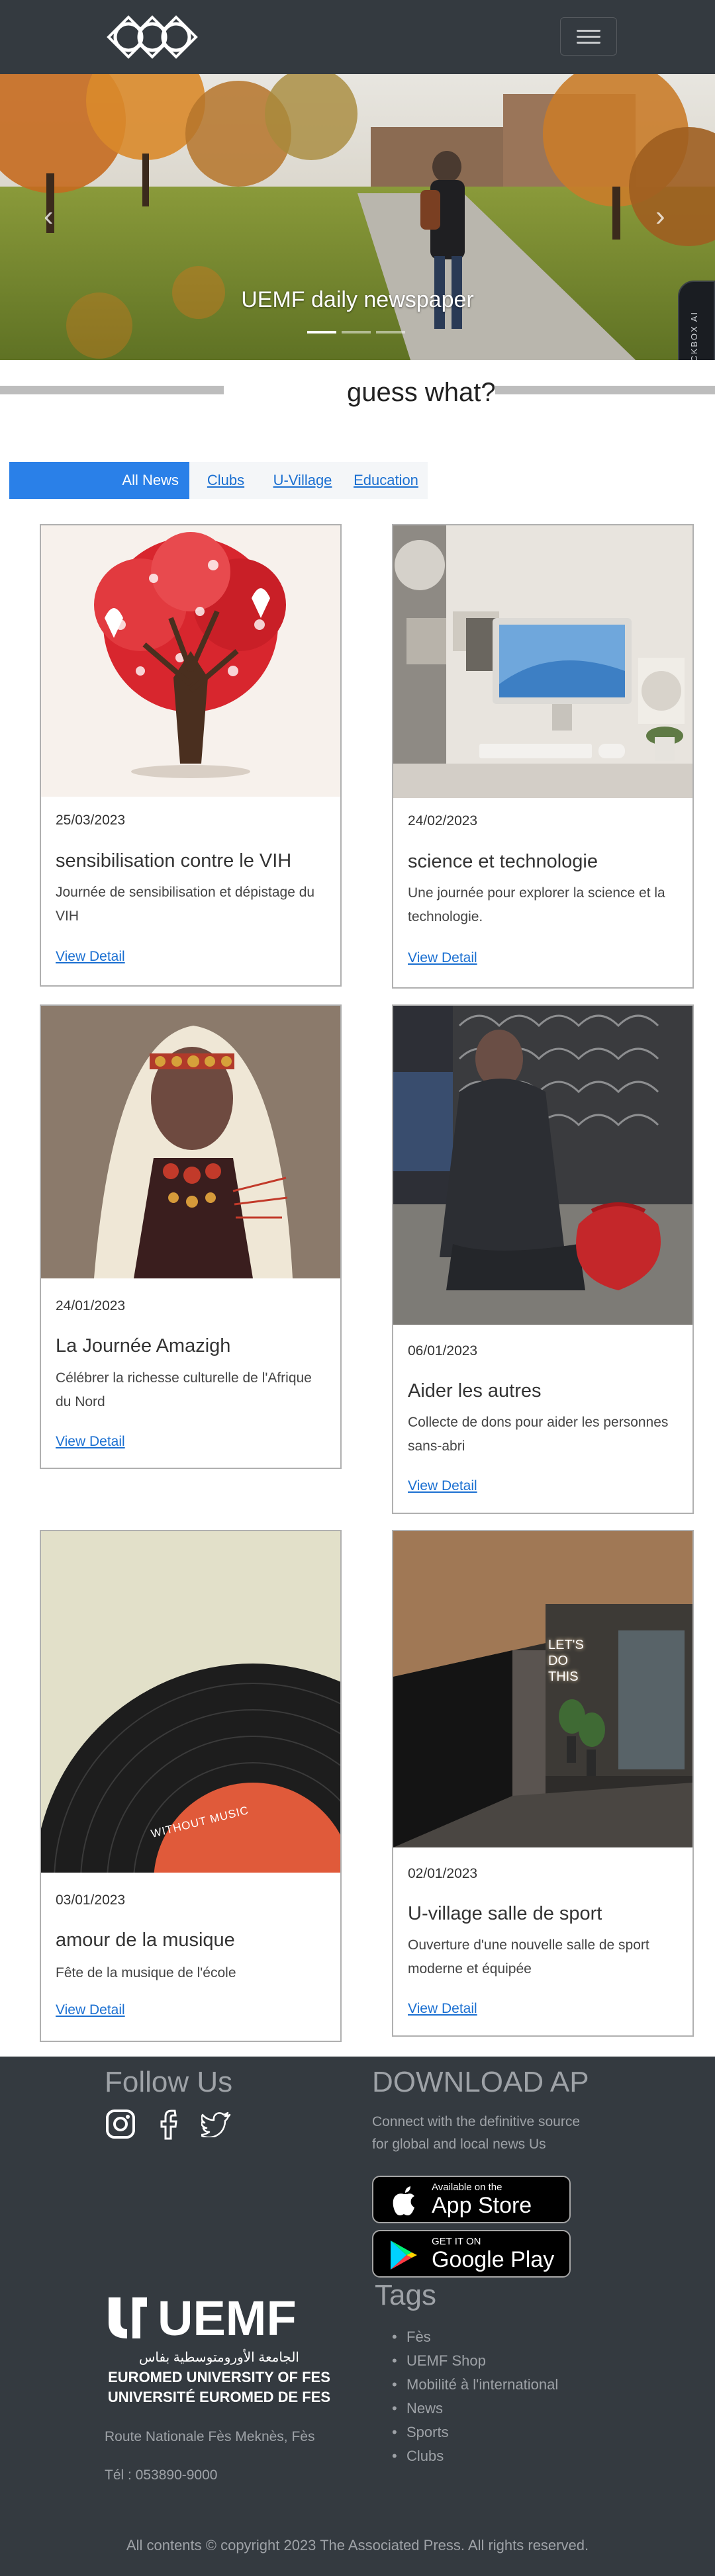 This screenshot has height=2576, width=715. What do you see at coordinates (421, 392) in the screenshot?
I see `section-title: guess what?` at bounding box center [421, 392].